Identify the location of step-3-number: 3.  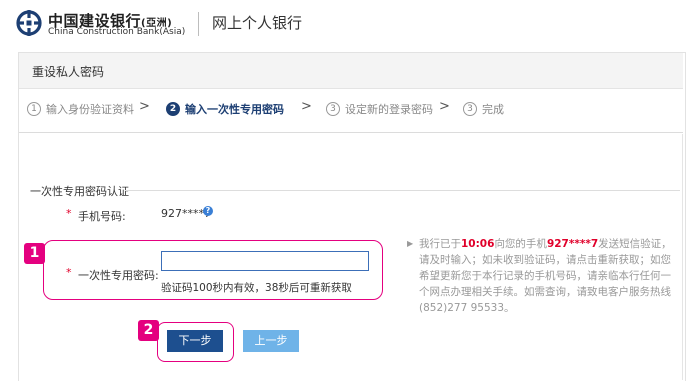
(333, 109).